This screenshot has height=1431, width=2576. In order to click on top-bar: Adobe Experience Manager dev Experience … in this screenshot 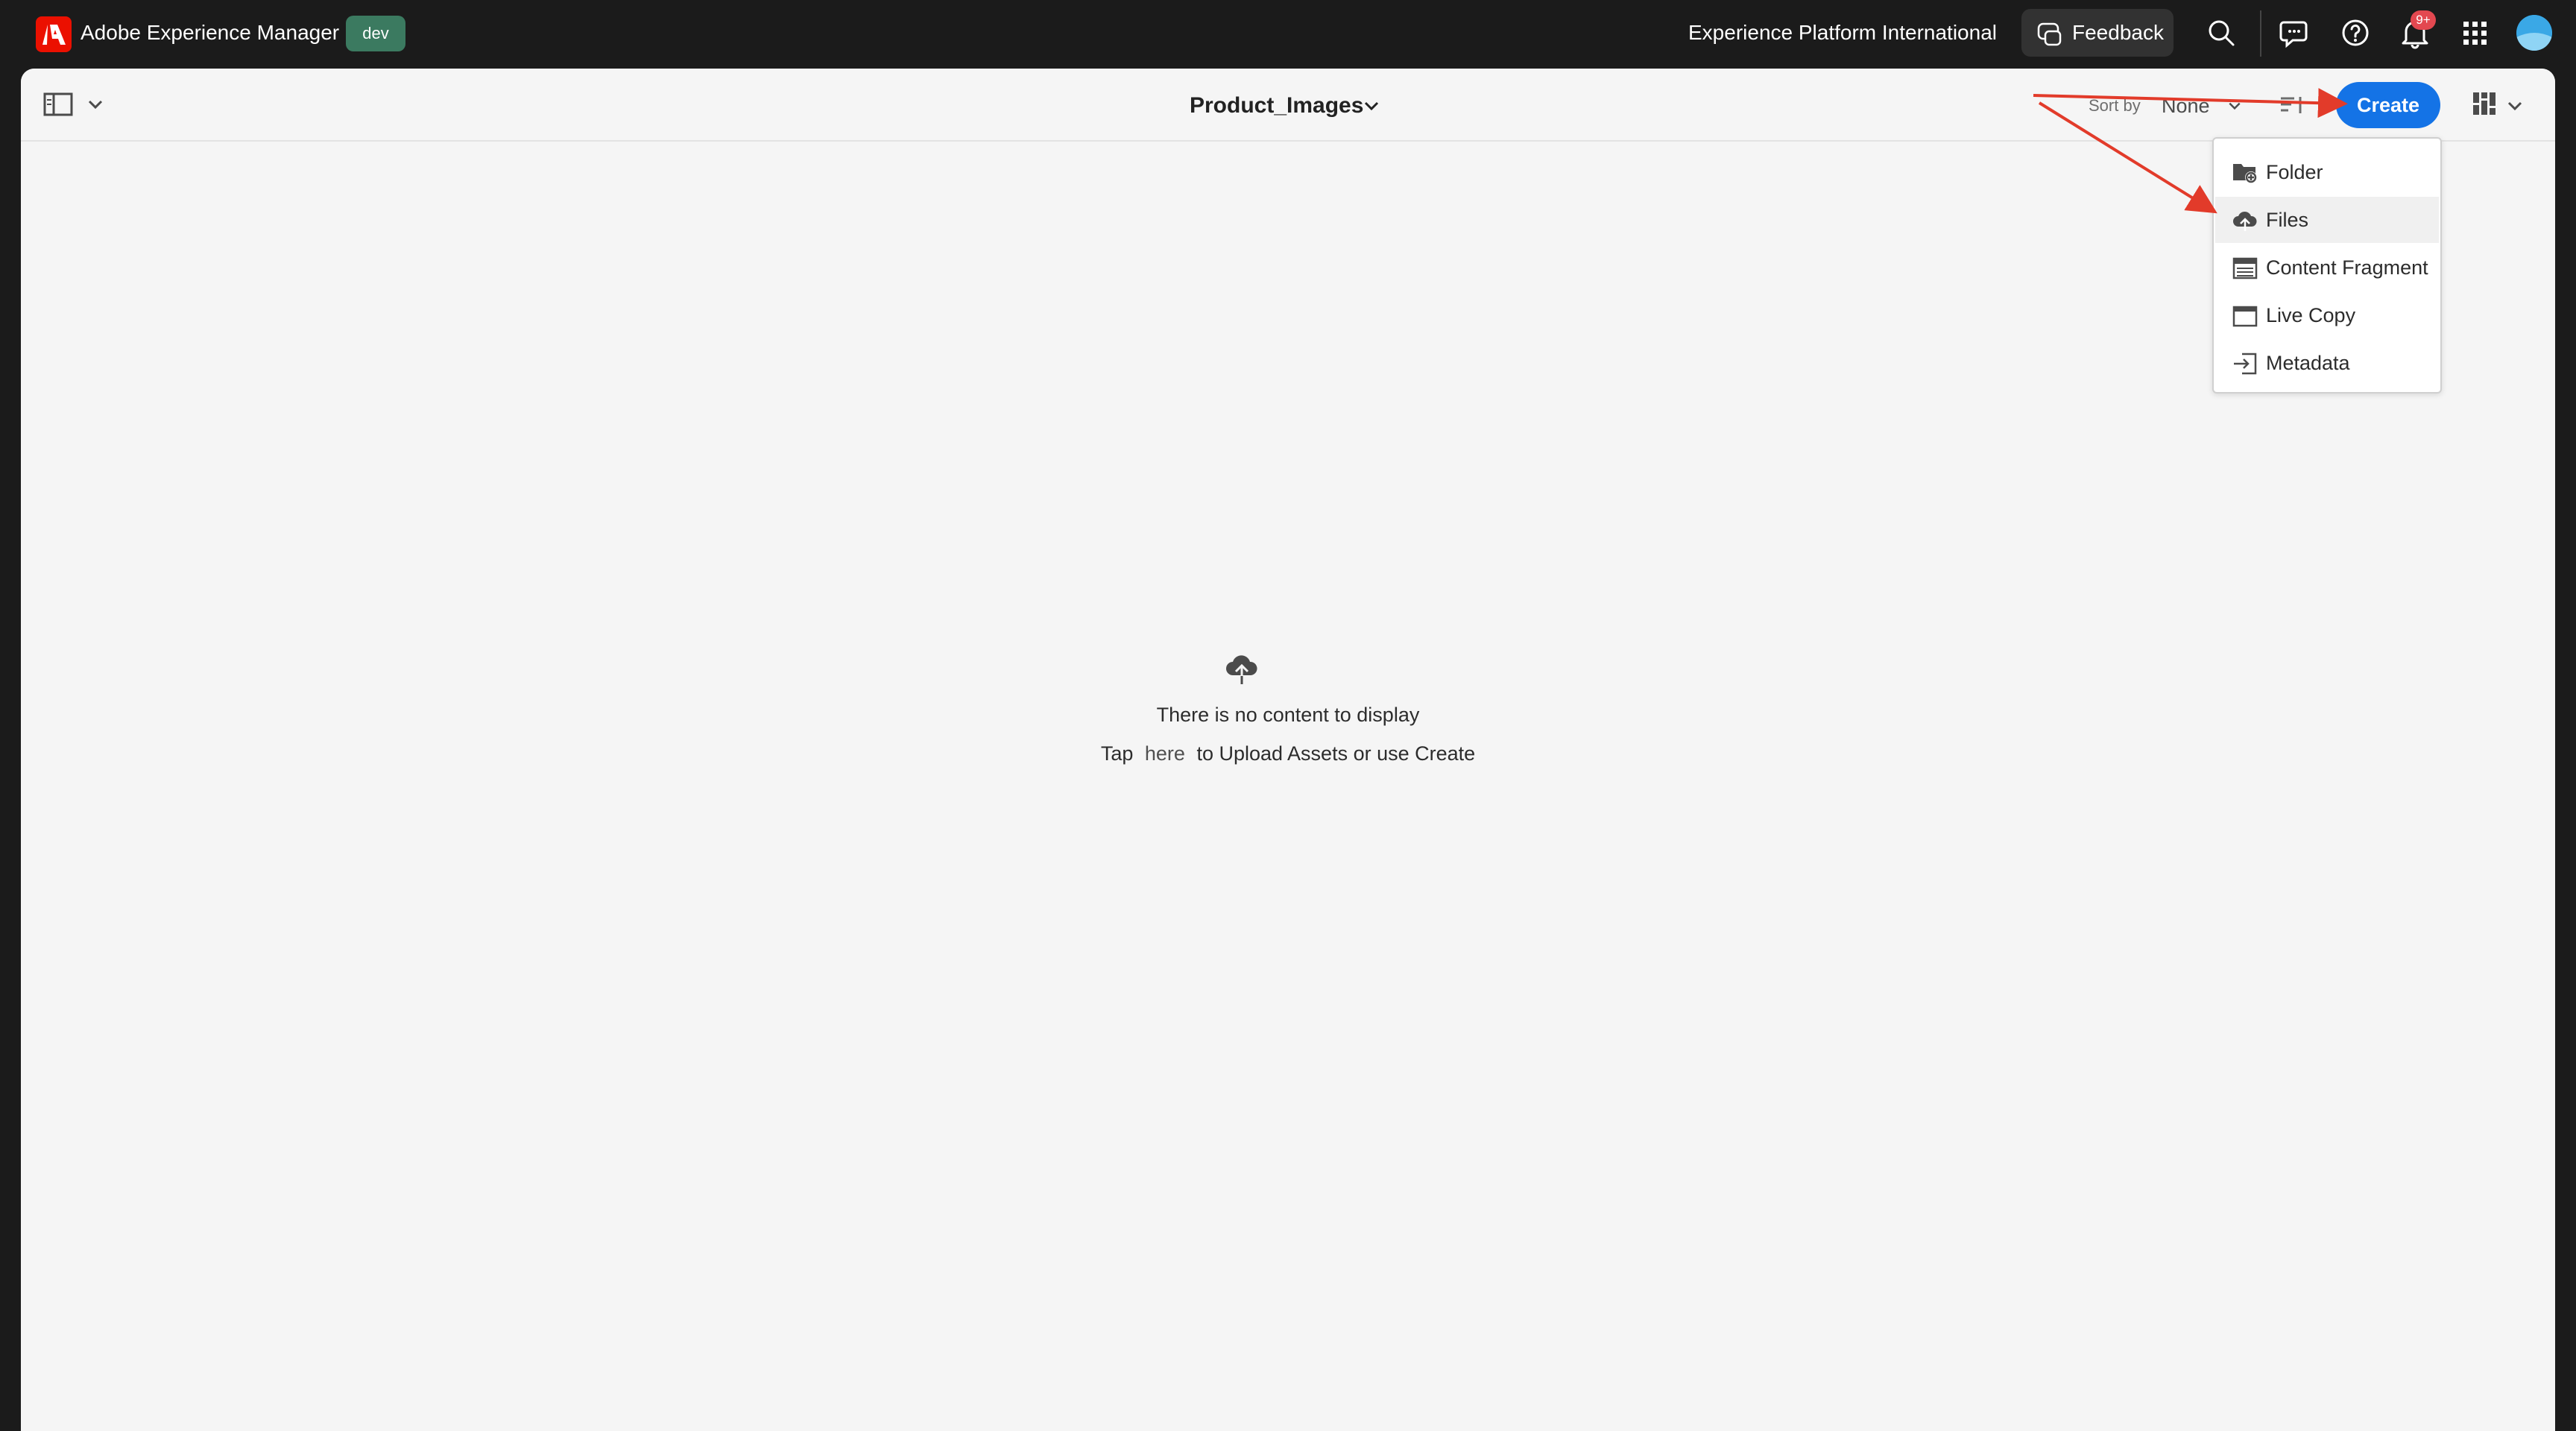, I will do `click(1288, 35)`.